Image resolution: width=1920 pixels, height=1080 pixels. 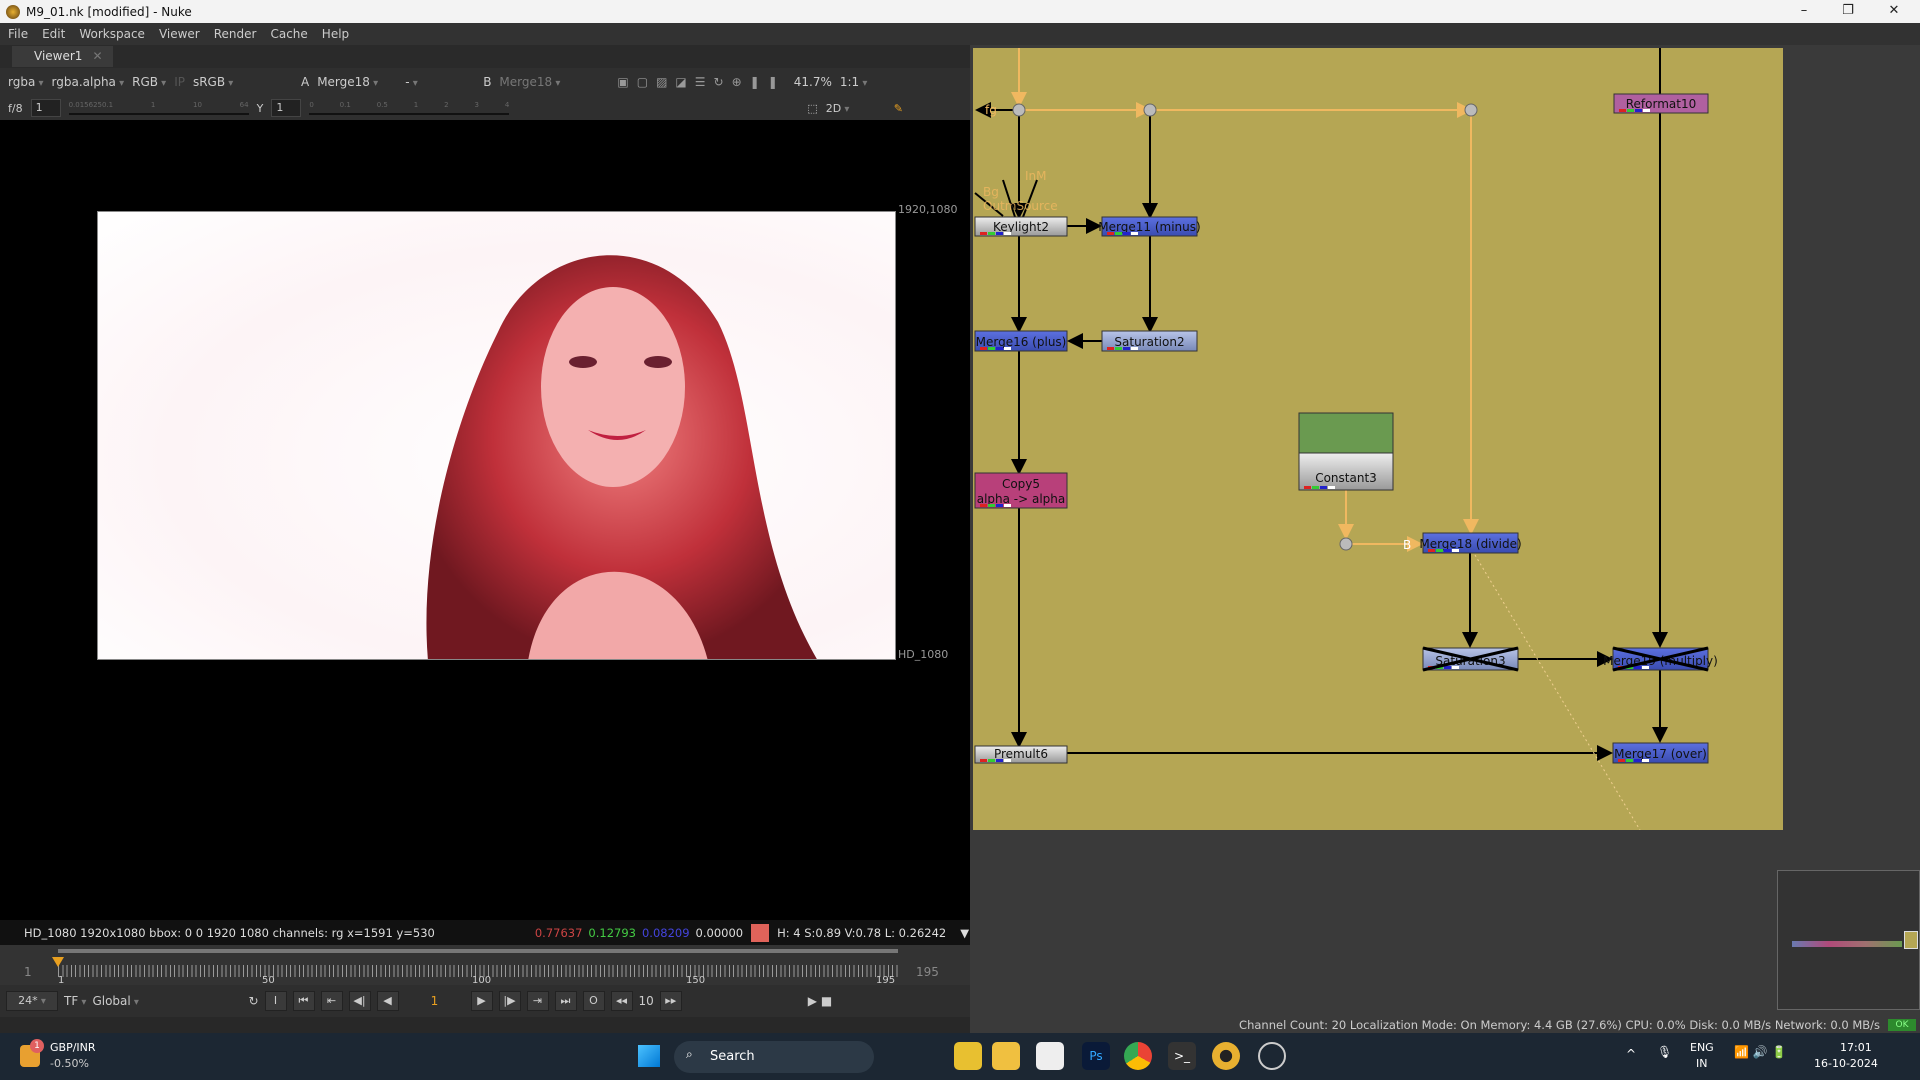 I want to click on menu-workspace: Workspace, so click(x=112, y=34).